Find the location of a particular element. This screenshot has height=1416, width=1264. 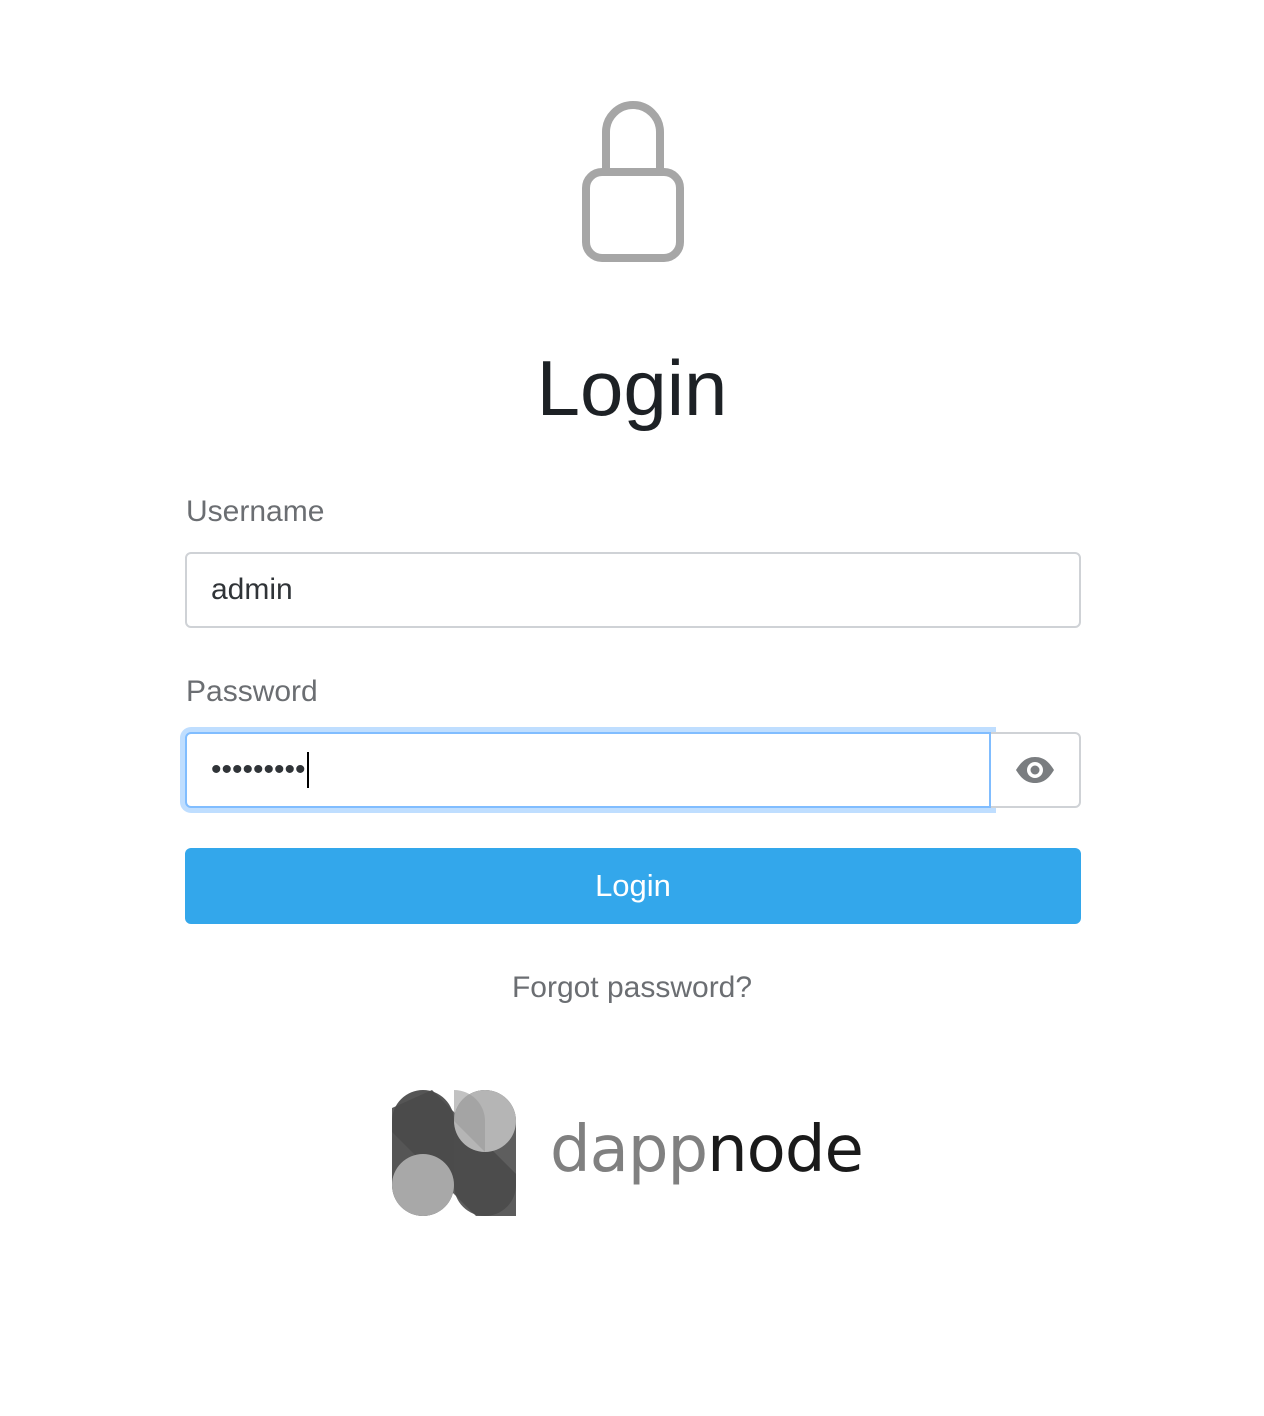

dappnode-logo-text: dappnode is located at coordinates (707, 1150).